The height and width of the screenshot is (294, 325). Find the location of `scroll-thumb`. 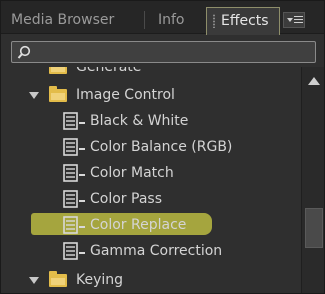

scroll-thumb is located at coordinates (314, 228).